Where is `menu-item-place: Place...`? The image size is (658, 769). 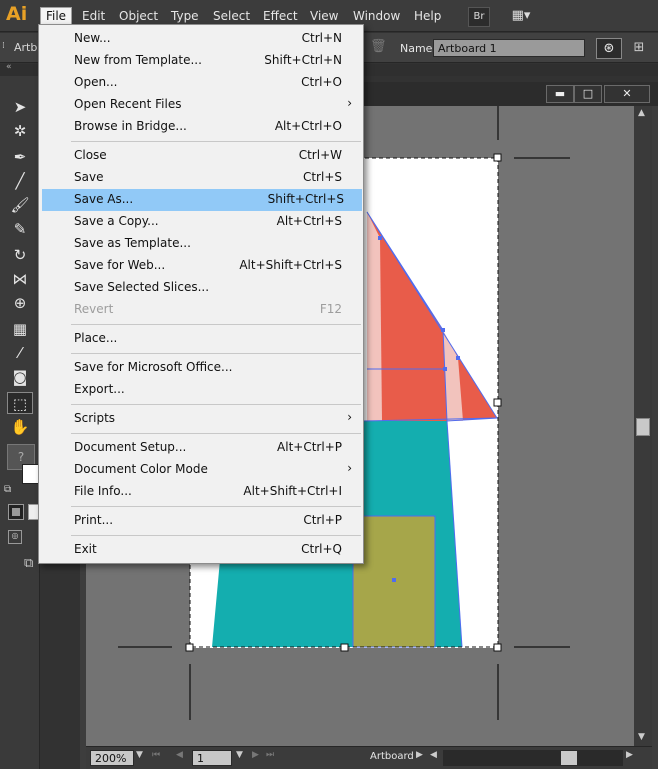 menu-item-place: Place... is located at coordinates (201, 339).